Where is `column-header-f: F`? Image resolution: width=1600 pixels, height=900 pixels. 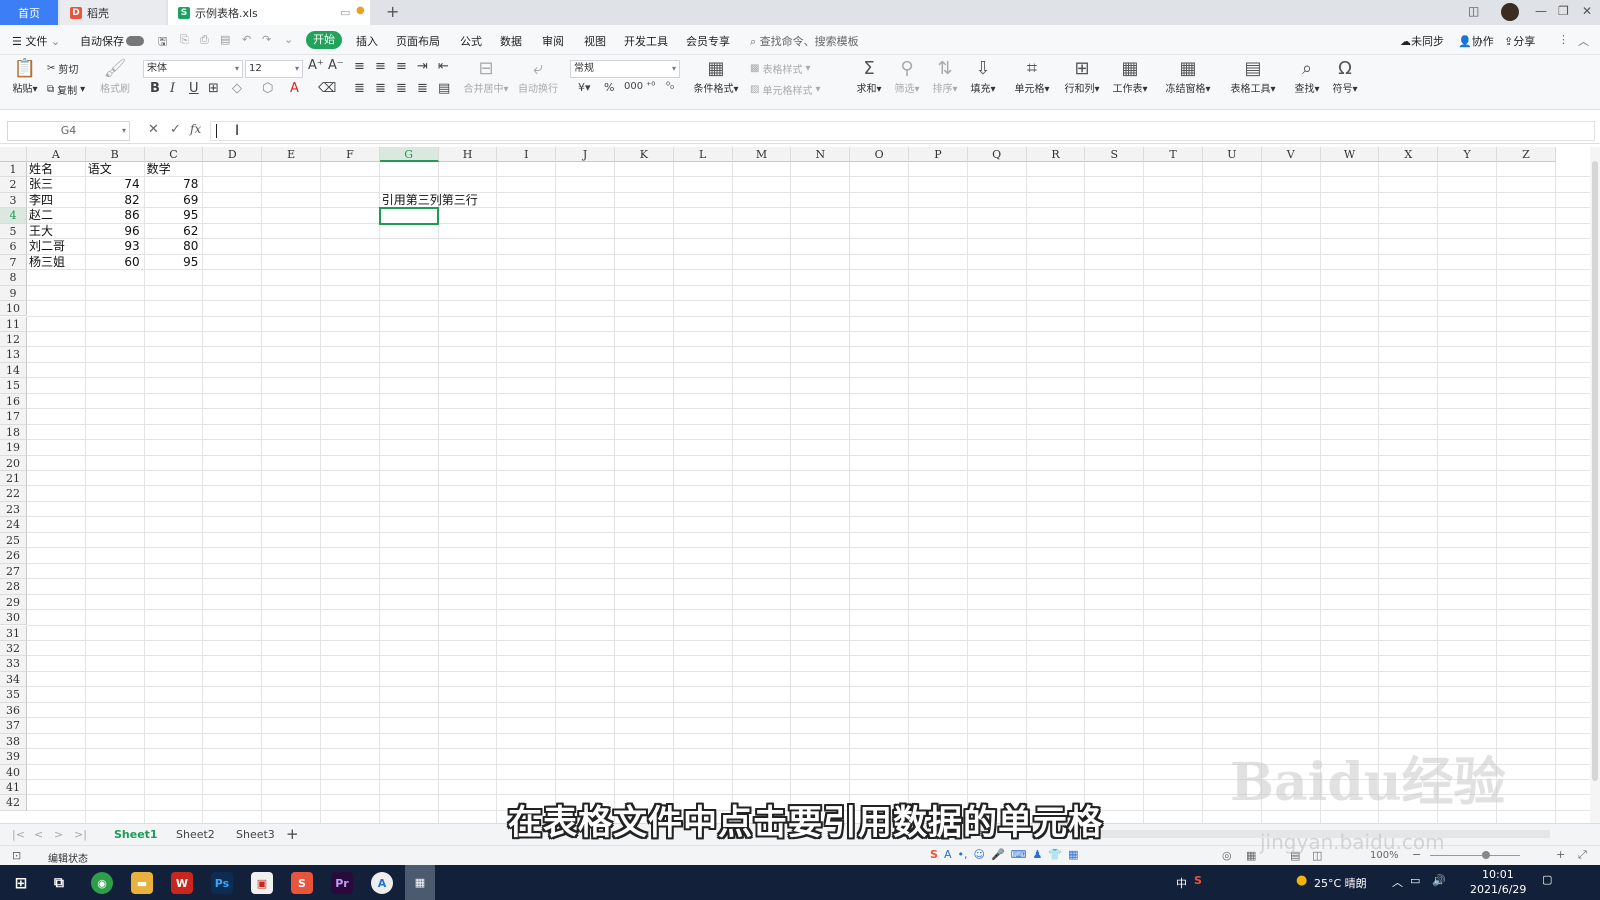 column-header-f: F is located at coordinates (350, 154).